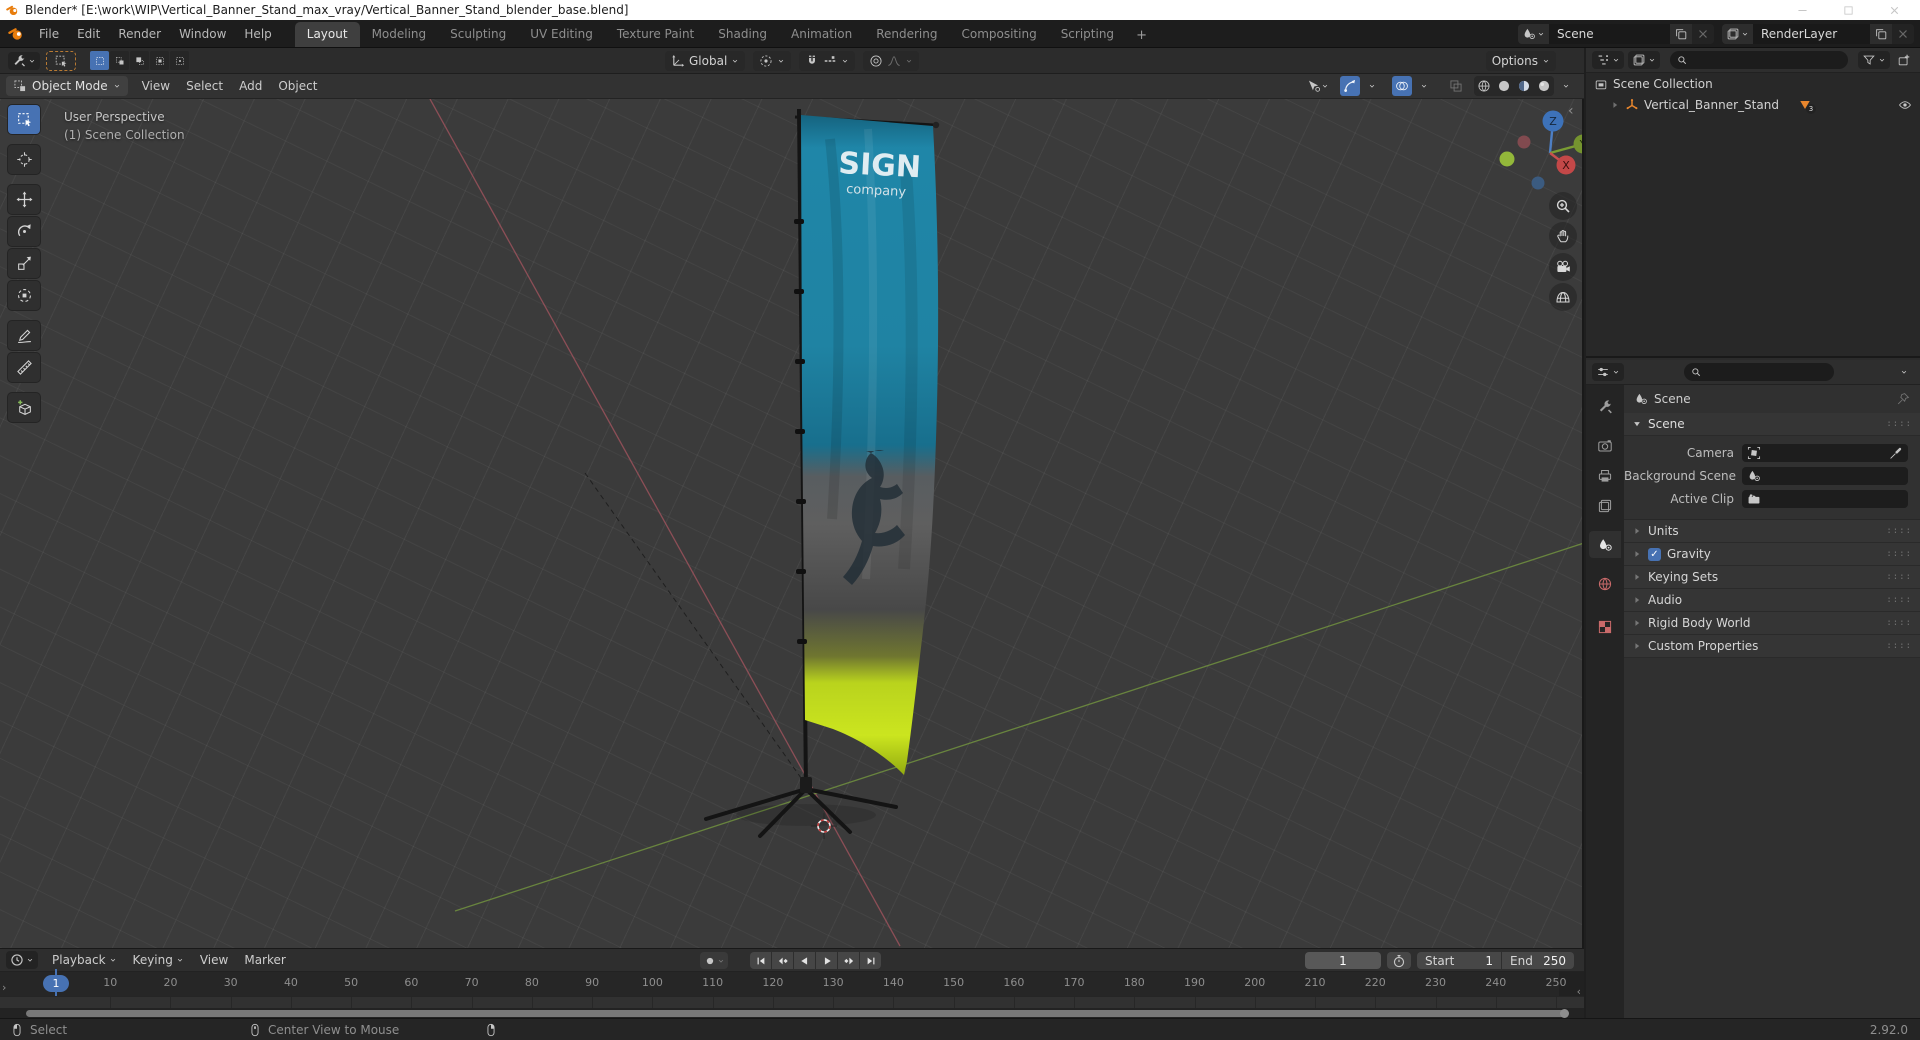 The image size is (1920, 1040). I want to click on workspace-tab: UV Editing, so click(561, 34).